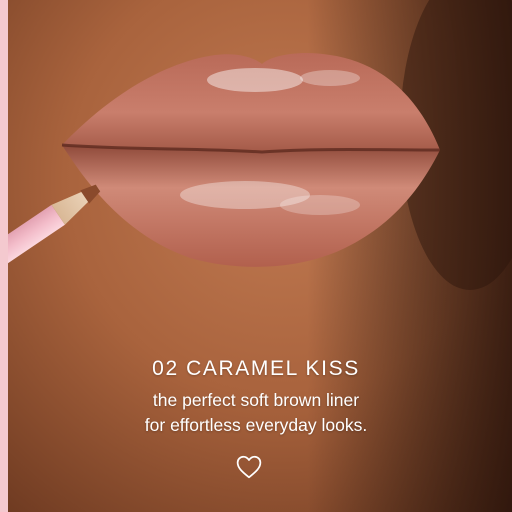 This screenshot has height=512, width=512. I want to click on shade-name: 02 CARAMEL KISS, so click(256, 368).